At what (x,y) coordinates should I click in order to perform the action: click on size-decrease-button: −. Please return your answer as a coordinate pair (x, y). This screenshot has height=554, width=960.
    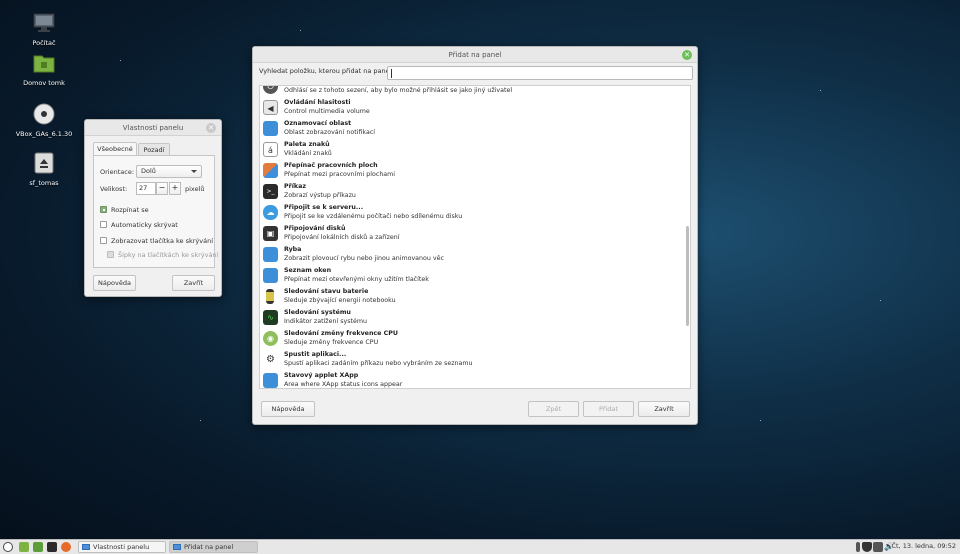
    Looking at the image, I should click on (162, 188).